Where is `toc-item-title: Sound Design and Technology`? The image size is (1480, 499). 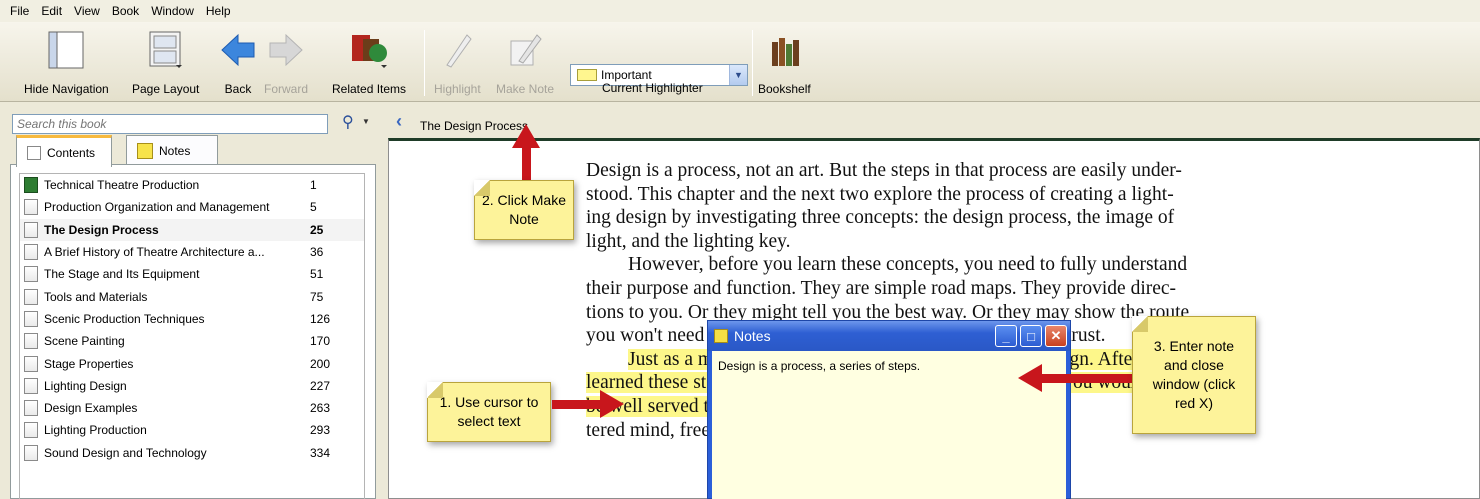 toc-item-title: Sound Design and Technology is located at coordinates (125, 452).